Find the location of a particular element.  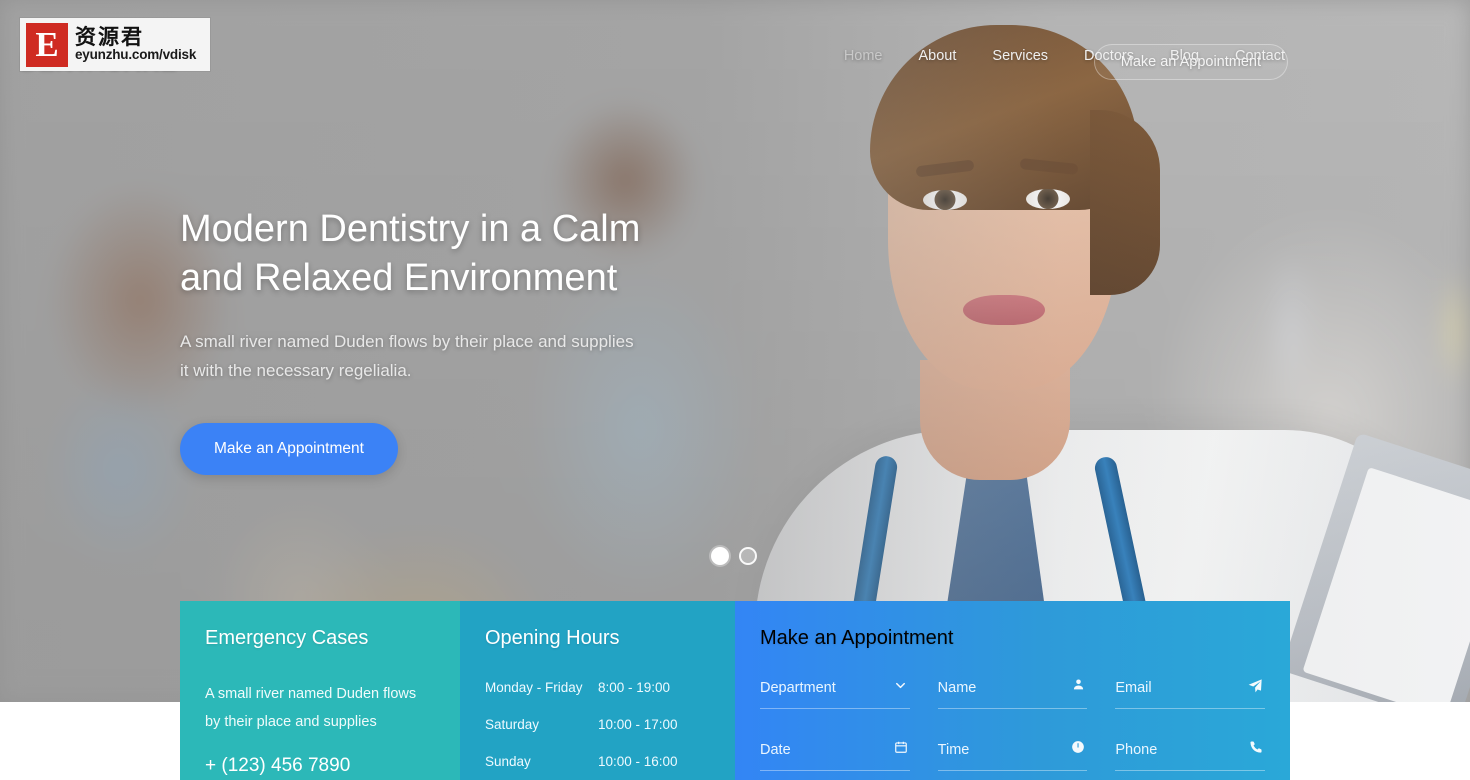

watermark-url: eyunzhu.com/vdisk is located at coordinates (136, 55).